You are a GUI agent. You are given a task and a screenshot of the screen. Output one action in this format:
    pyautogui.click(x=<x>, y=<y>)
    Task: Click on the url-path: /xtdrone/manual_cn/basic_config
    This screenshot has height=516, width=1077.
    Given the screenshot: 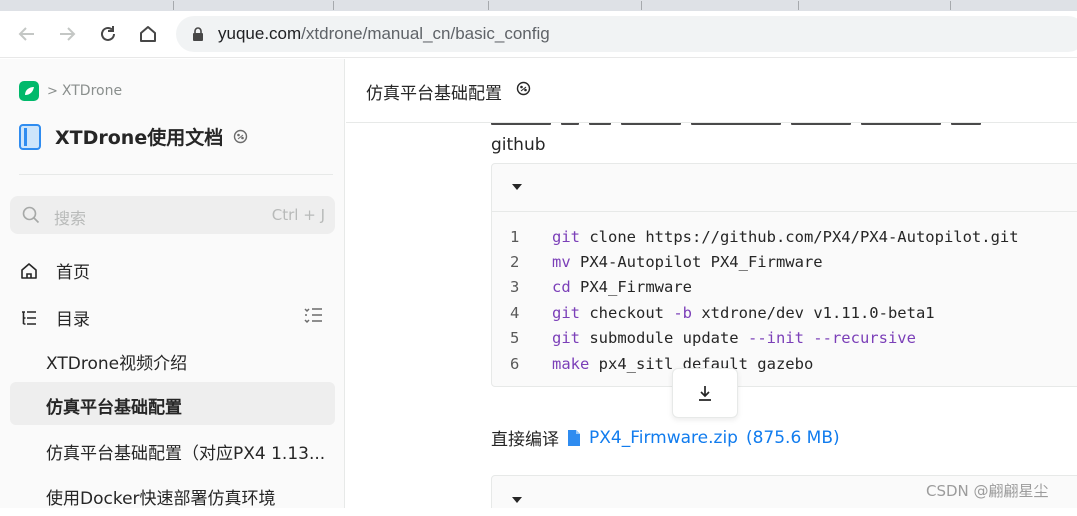 What is the action you would take?
    pyautogui.click(x=425, y=33)
    